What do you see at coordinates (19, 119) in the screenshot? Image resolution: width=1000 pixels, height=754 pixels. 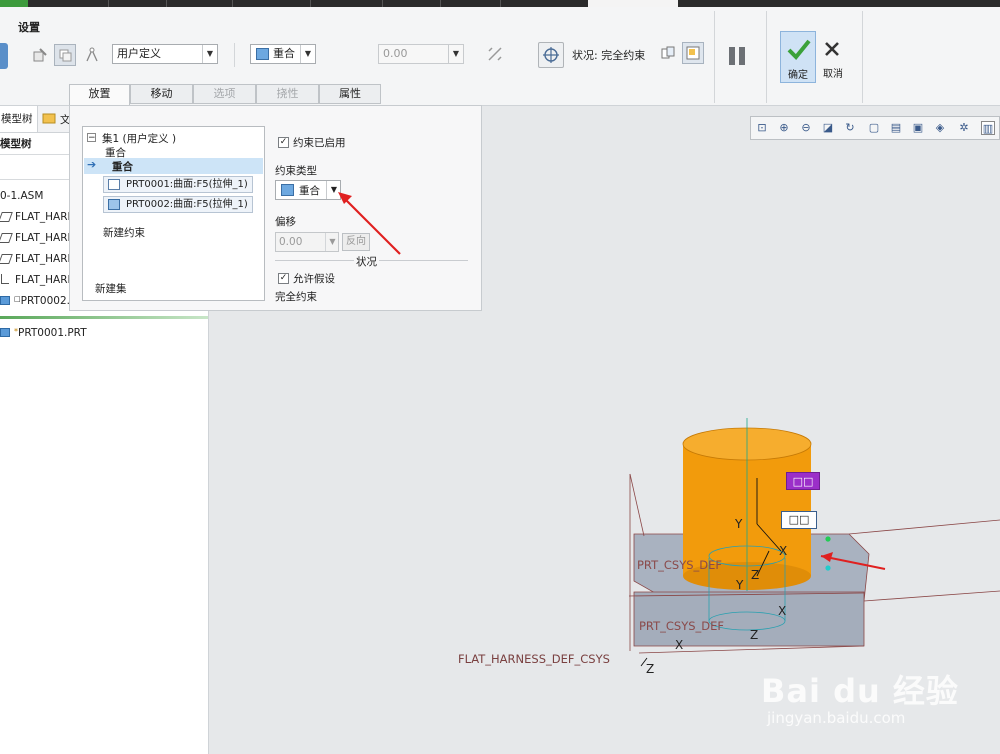 I see `tab-model-tree: 模型树` at bounding box center [19, 119].